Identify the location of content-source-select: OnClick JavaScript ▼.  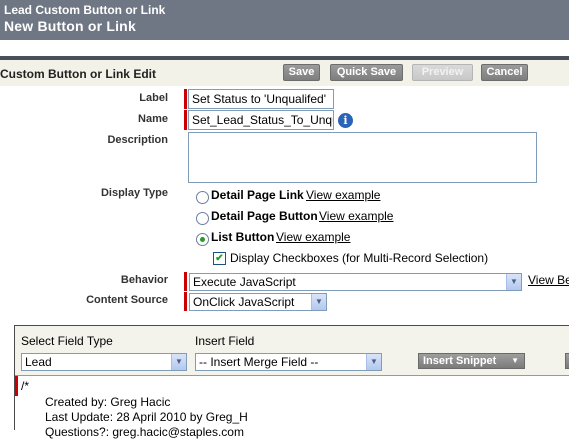
(258, 302).